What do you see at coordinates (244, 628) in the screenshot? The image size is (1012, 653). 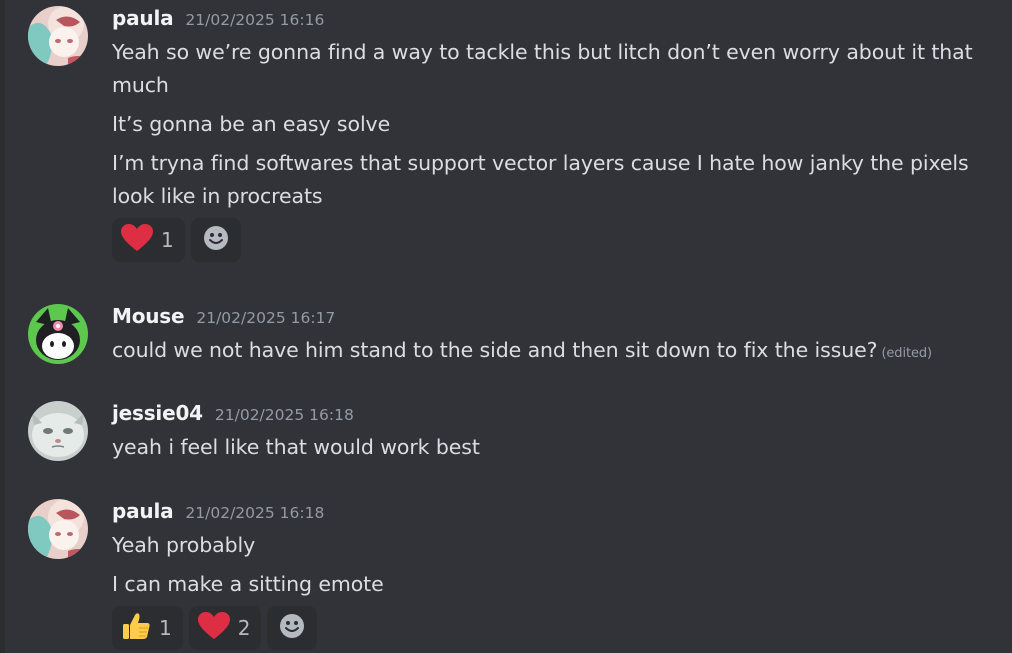 I see `reaction-count: 2` at bounding box center [244, 628].